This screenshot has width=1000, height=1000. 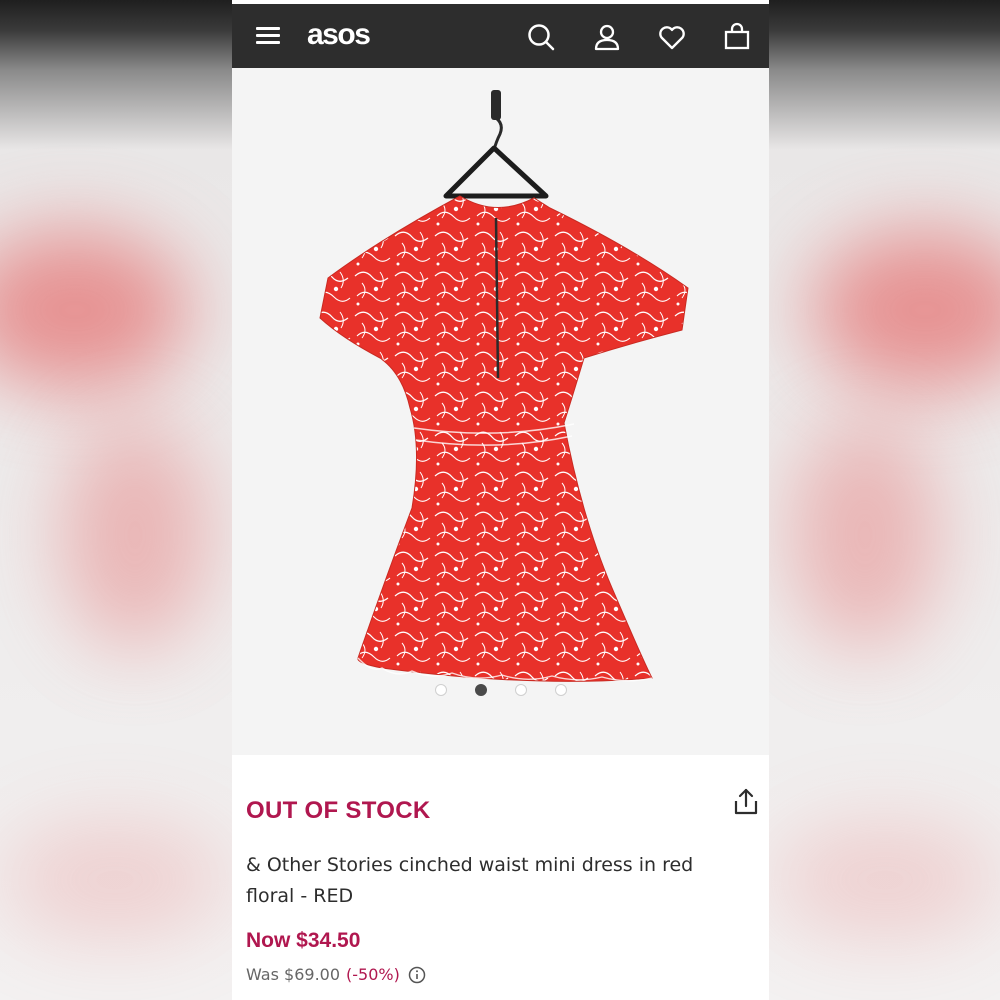 What do you see at coordinates (339, 35) in the screenshot?
I see `asos-logo: asos` at bounding box center [339, 35].